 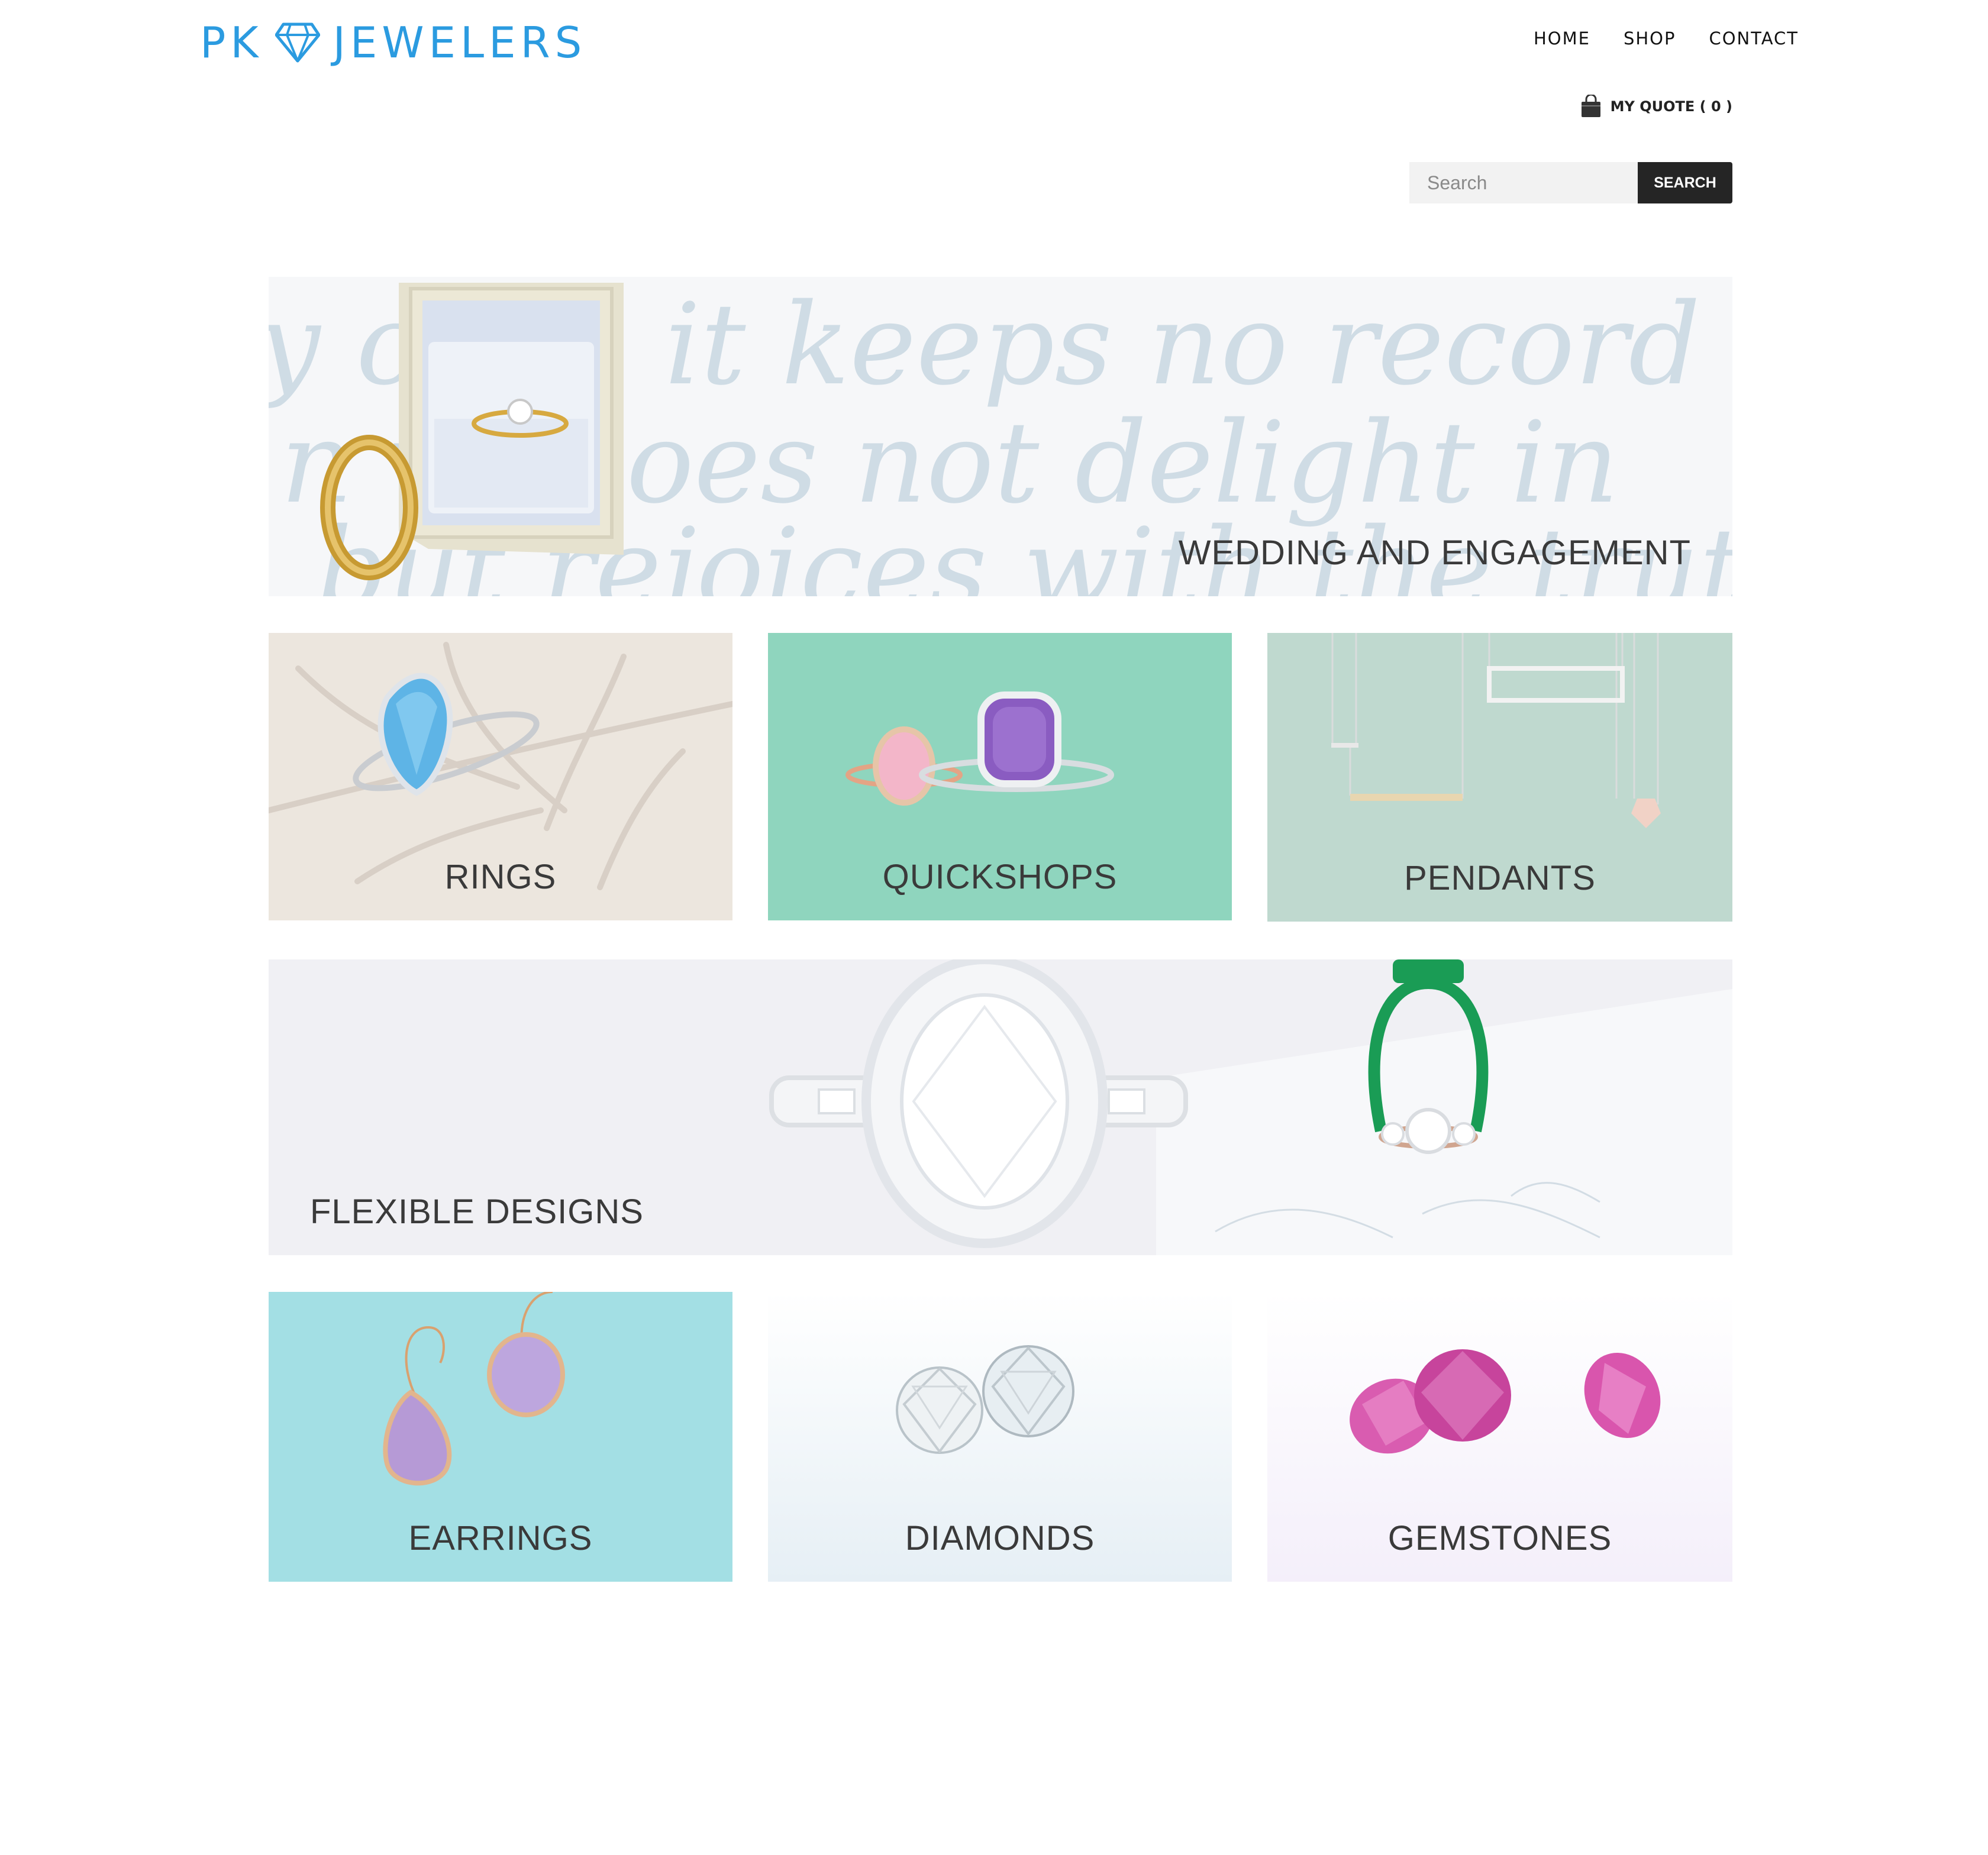 I want to click on wedding-engagement-label: WEDDING AND ENGAGEMENT, so click(x=1434, y=553).